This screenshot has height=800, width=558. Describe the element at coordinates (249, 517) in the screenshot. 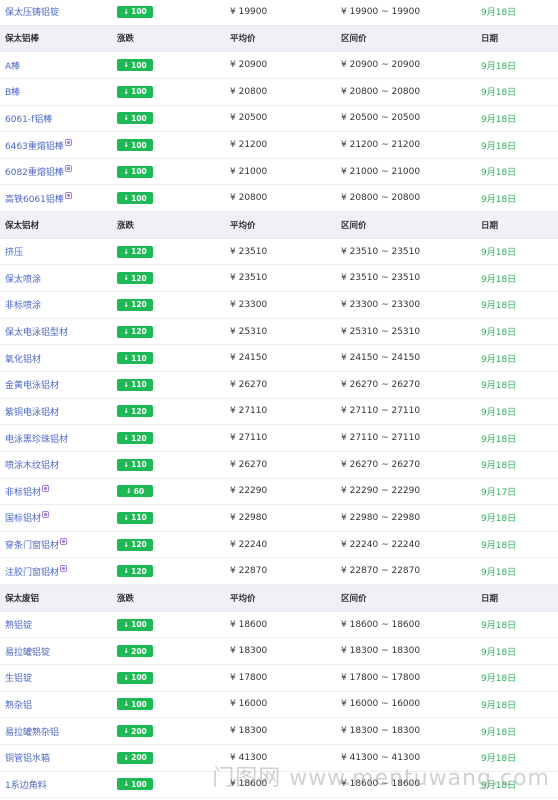

I see `average-price: ¥ 22980` at that location.